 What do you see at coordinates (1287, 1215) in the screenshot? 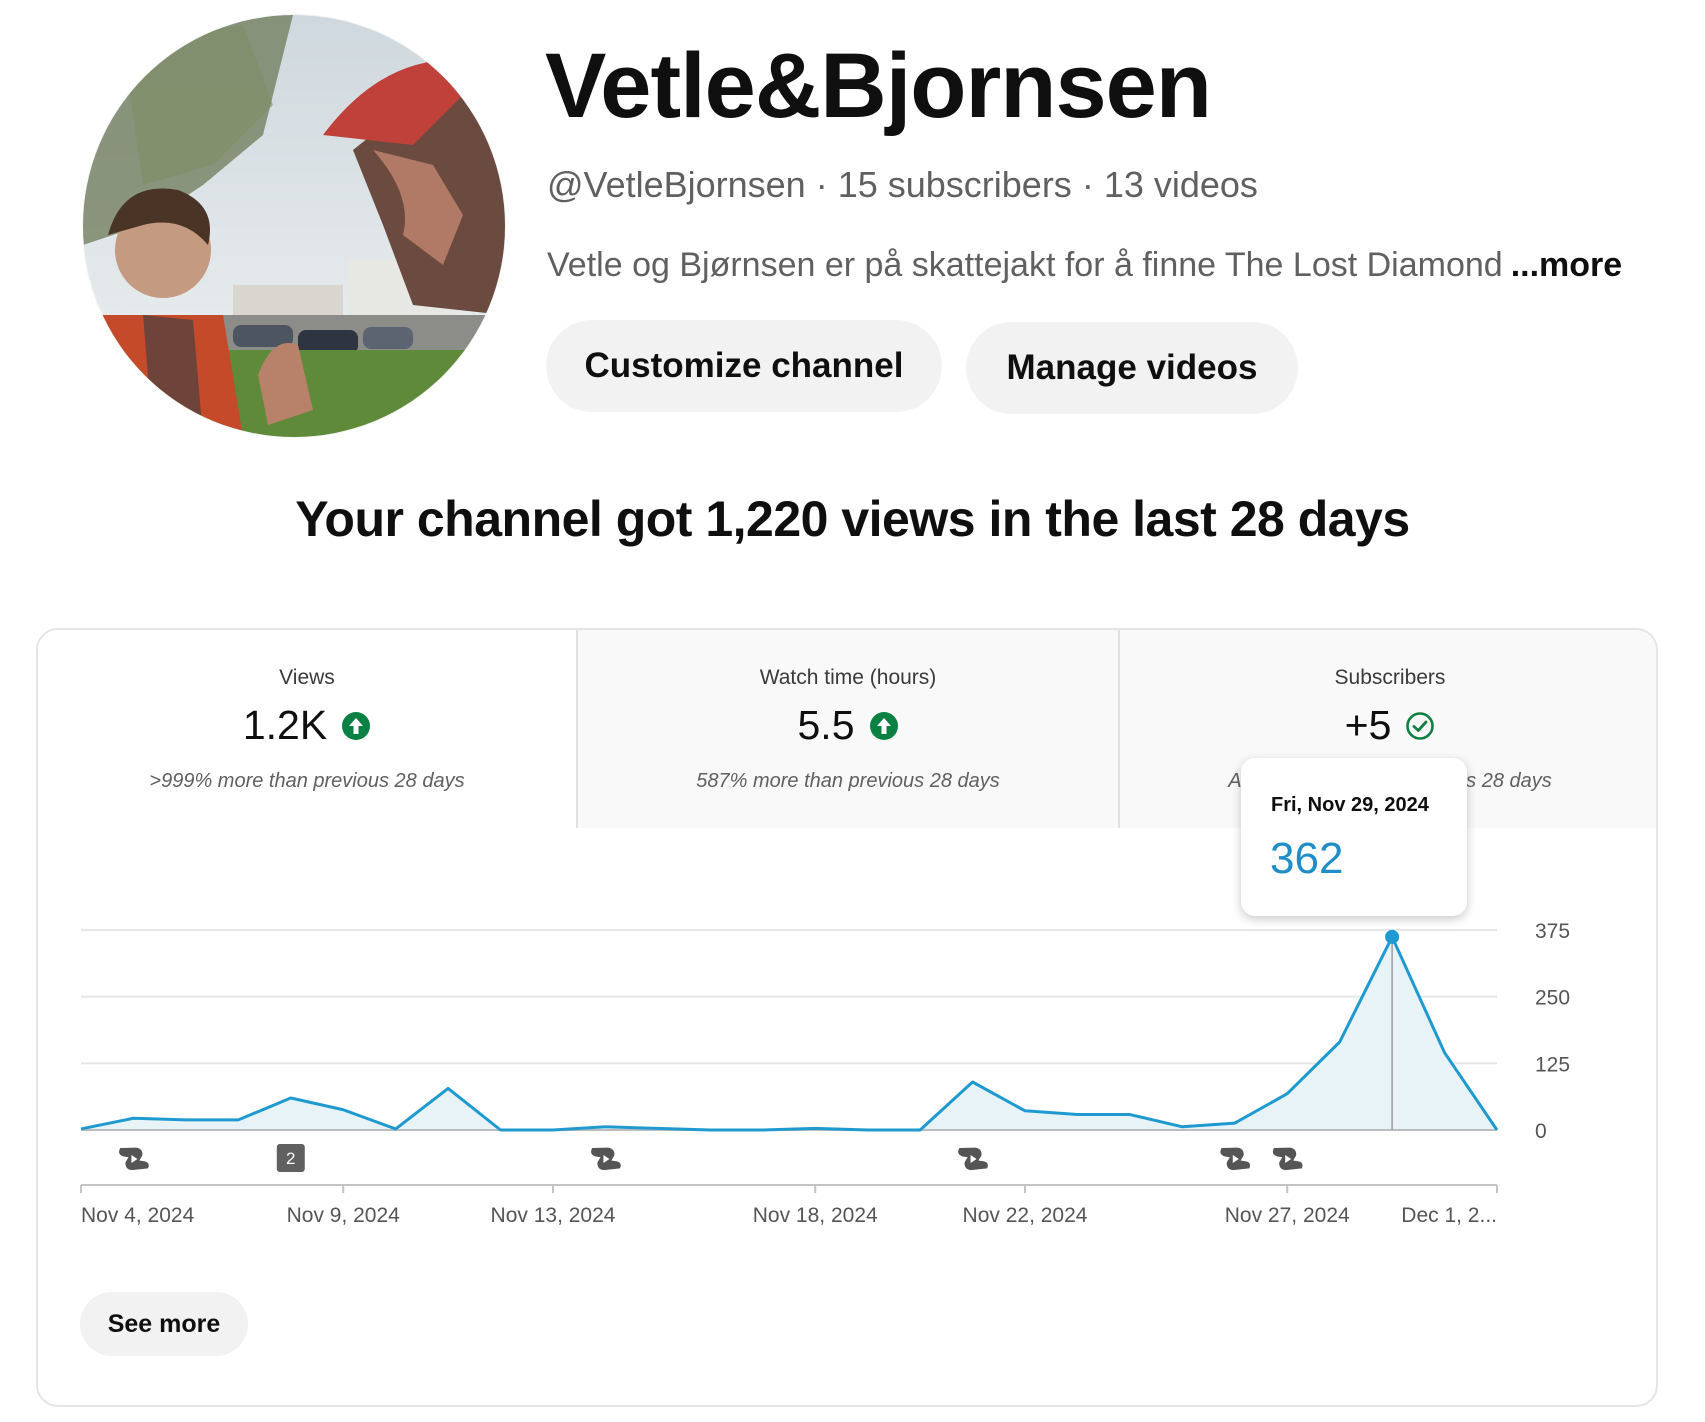
I see `x-tick-label: Nov 27, 2024` at bounding box center [1287, 1215].